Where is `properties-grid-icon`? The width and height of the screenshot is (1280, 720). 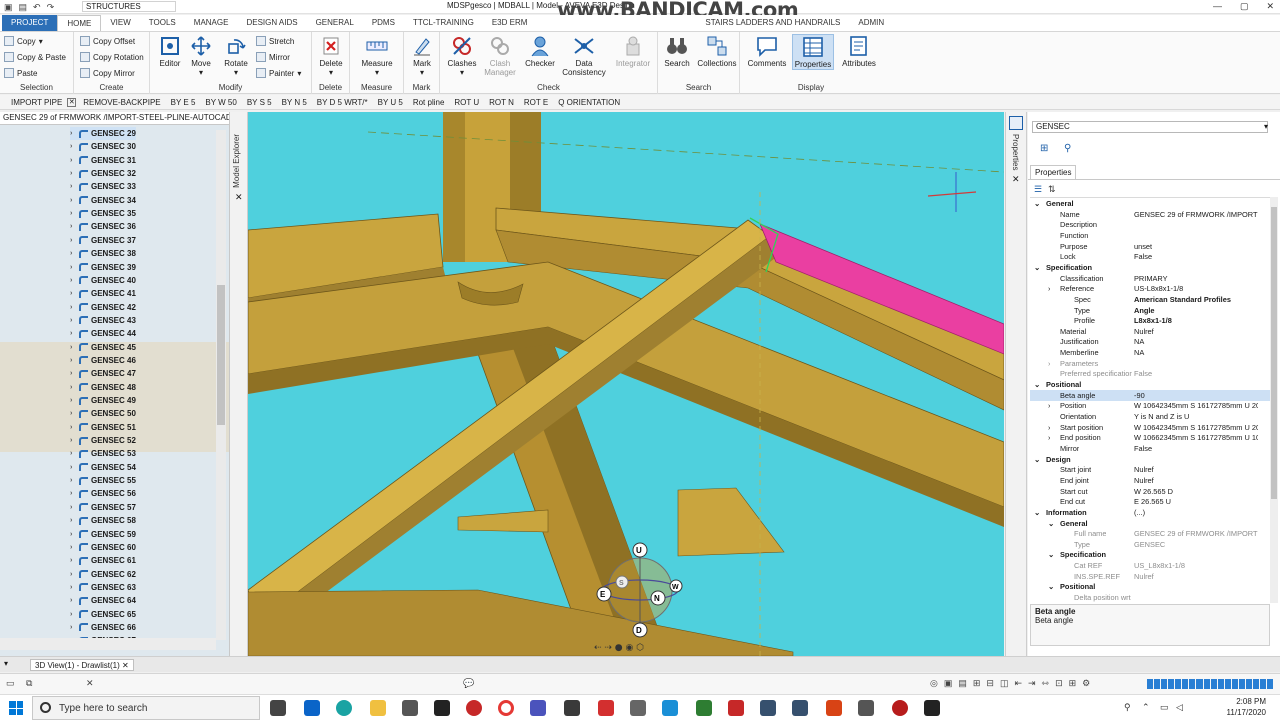
properties-grid-icon is located at coordinates (1016, 123).